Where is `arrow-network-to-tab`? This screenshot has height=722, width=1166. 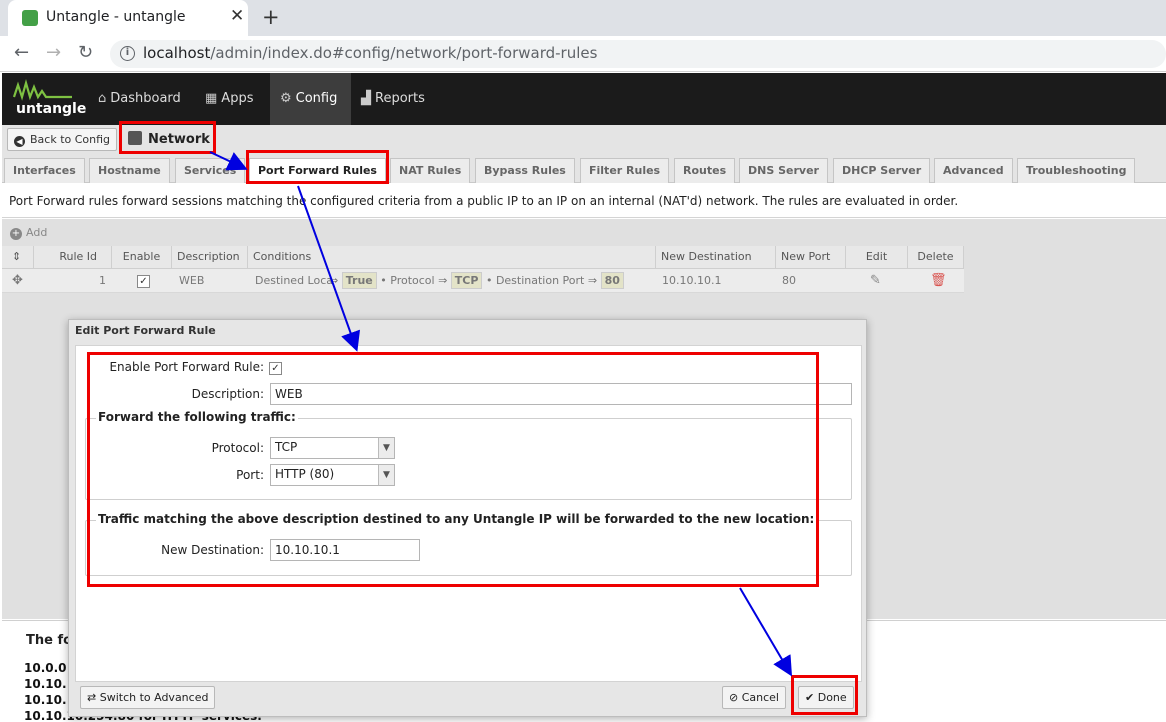 arrow-network-to-tab is located at coordinates (228, 161).